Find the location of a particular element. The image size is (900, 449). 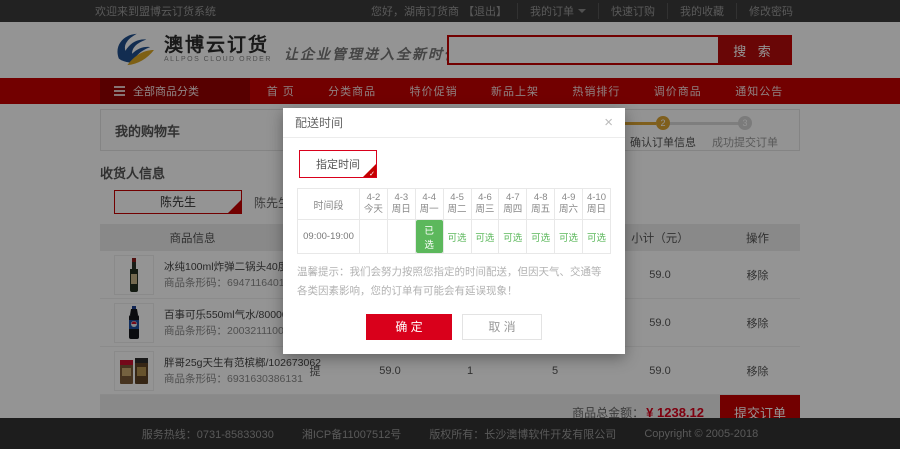

schedule-date-header: 4-9 周六 is located at coordinates (568, 204).